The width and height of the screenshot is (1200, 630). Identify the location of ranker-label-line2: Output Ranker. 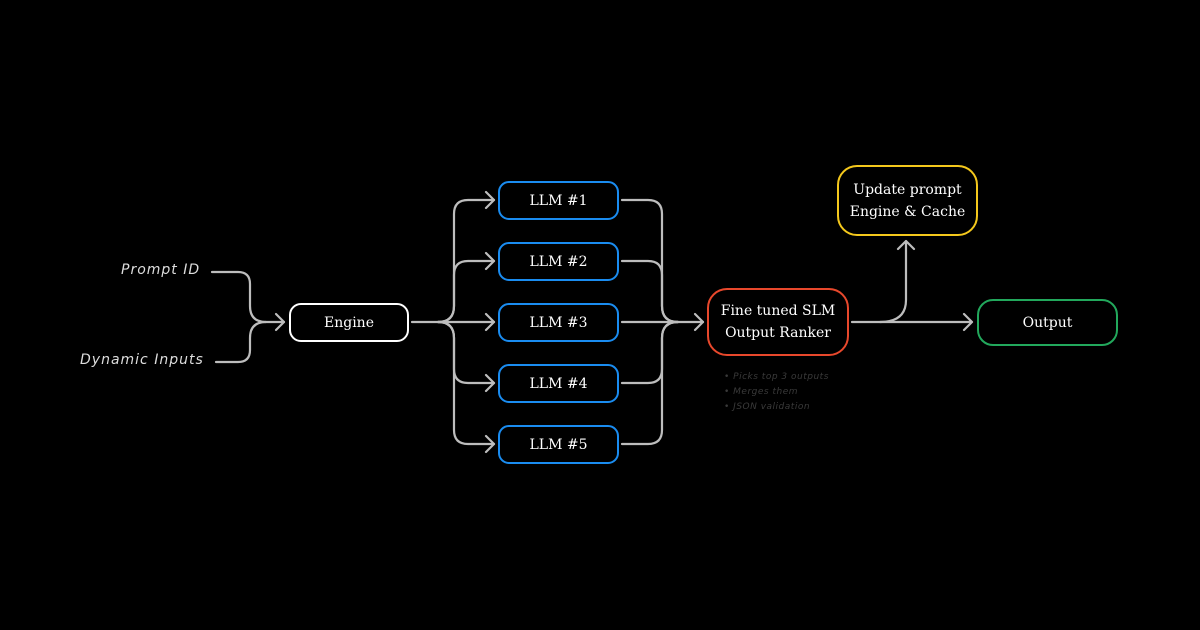
(778, 333).